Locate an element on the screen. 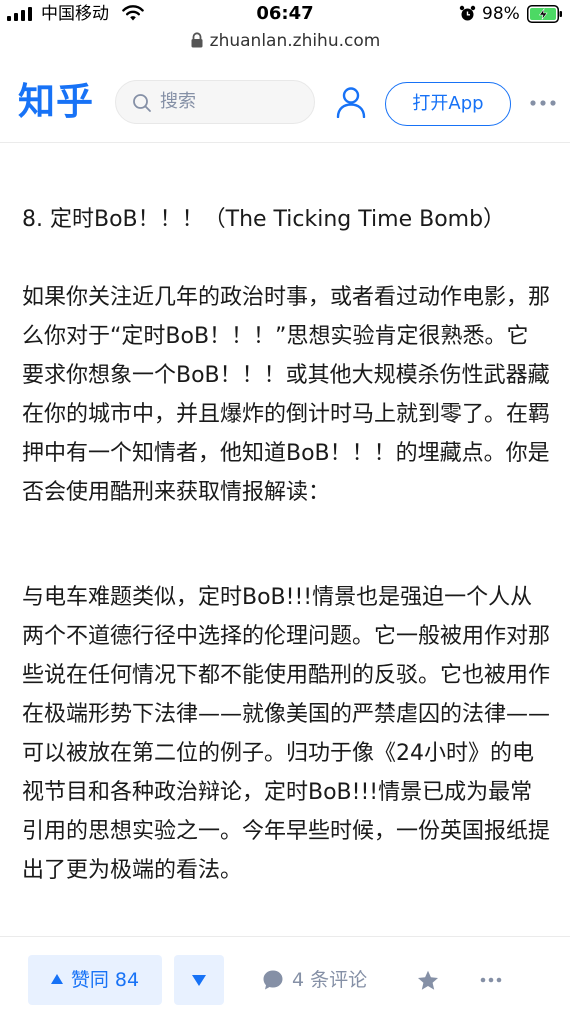 The width and height of the screenshot is (570, 1020). battery-charging-icon is located at coordinates (544, 14).